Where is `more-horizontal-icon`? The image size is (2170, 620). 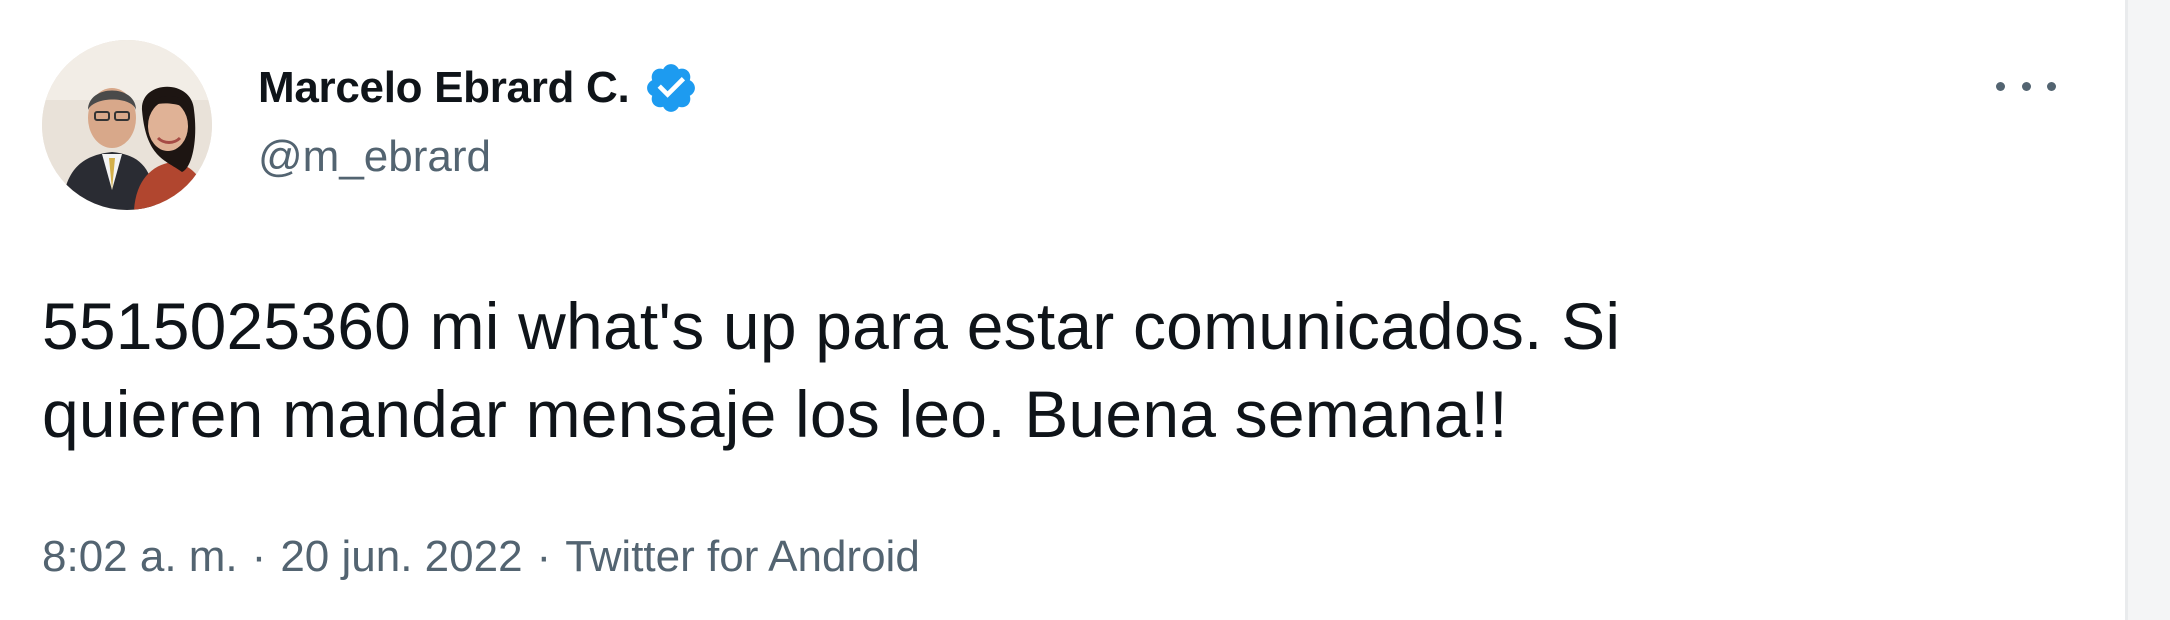
more-horizontal-icon is located at coordinates (2000, 86).